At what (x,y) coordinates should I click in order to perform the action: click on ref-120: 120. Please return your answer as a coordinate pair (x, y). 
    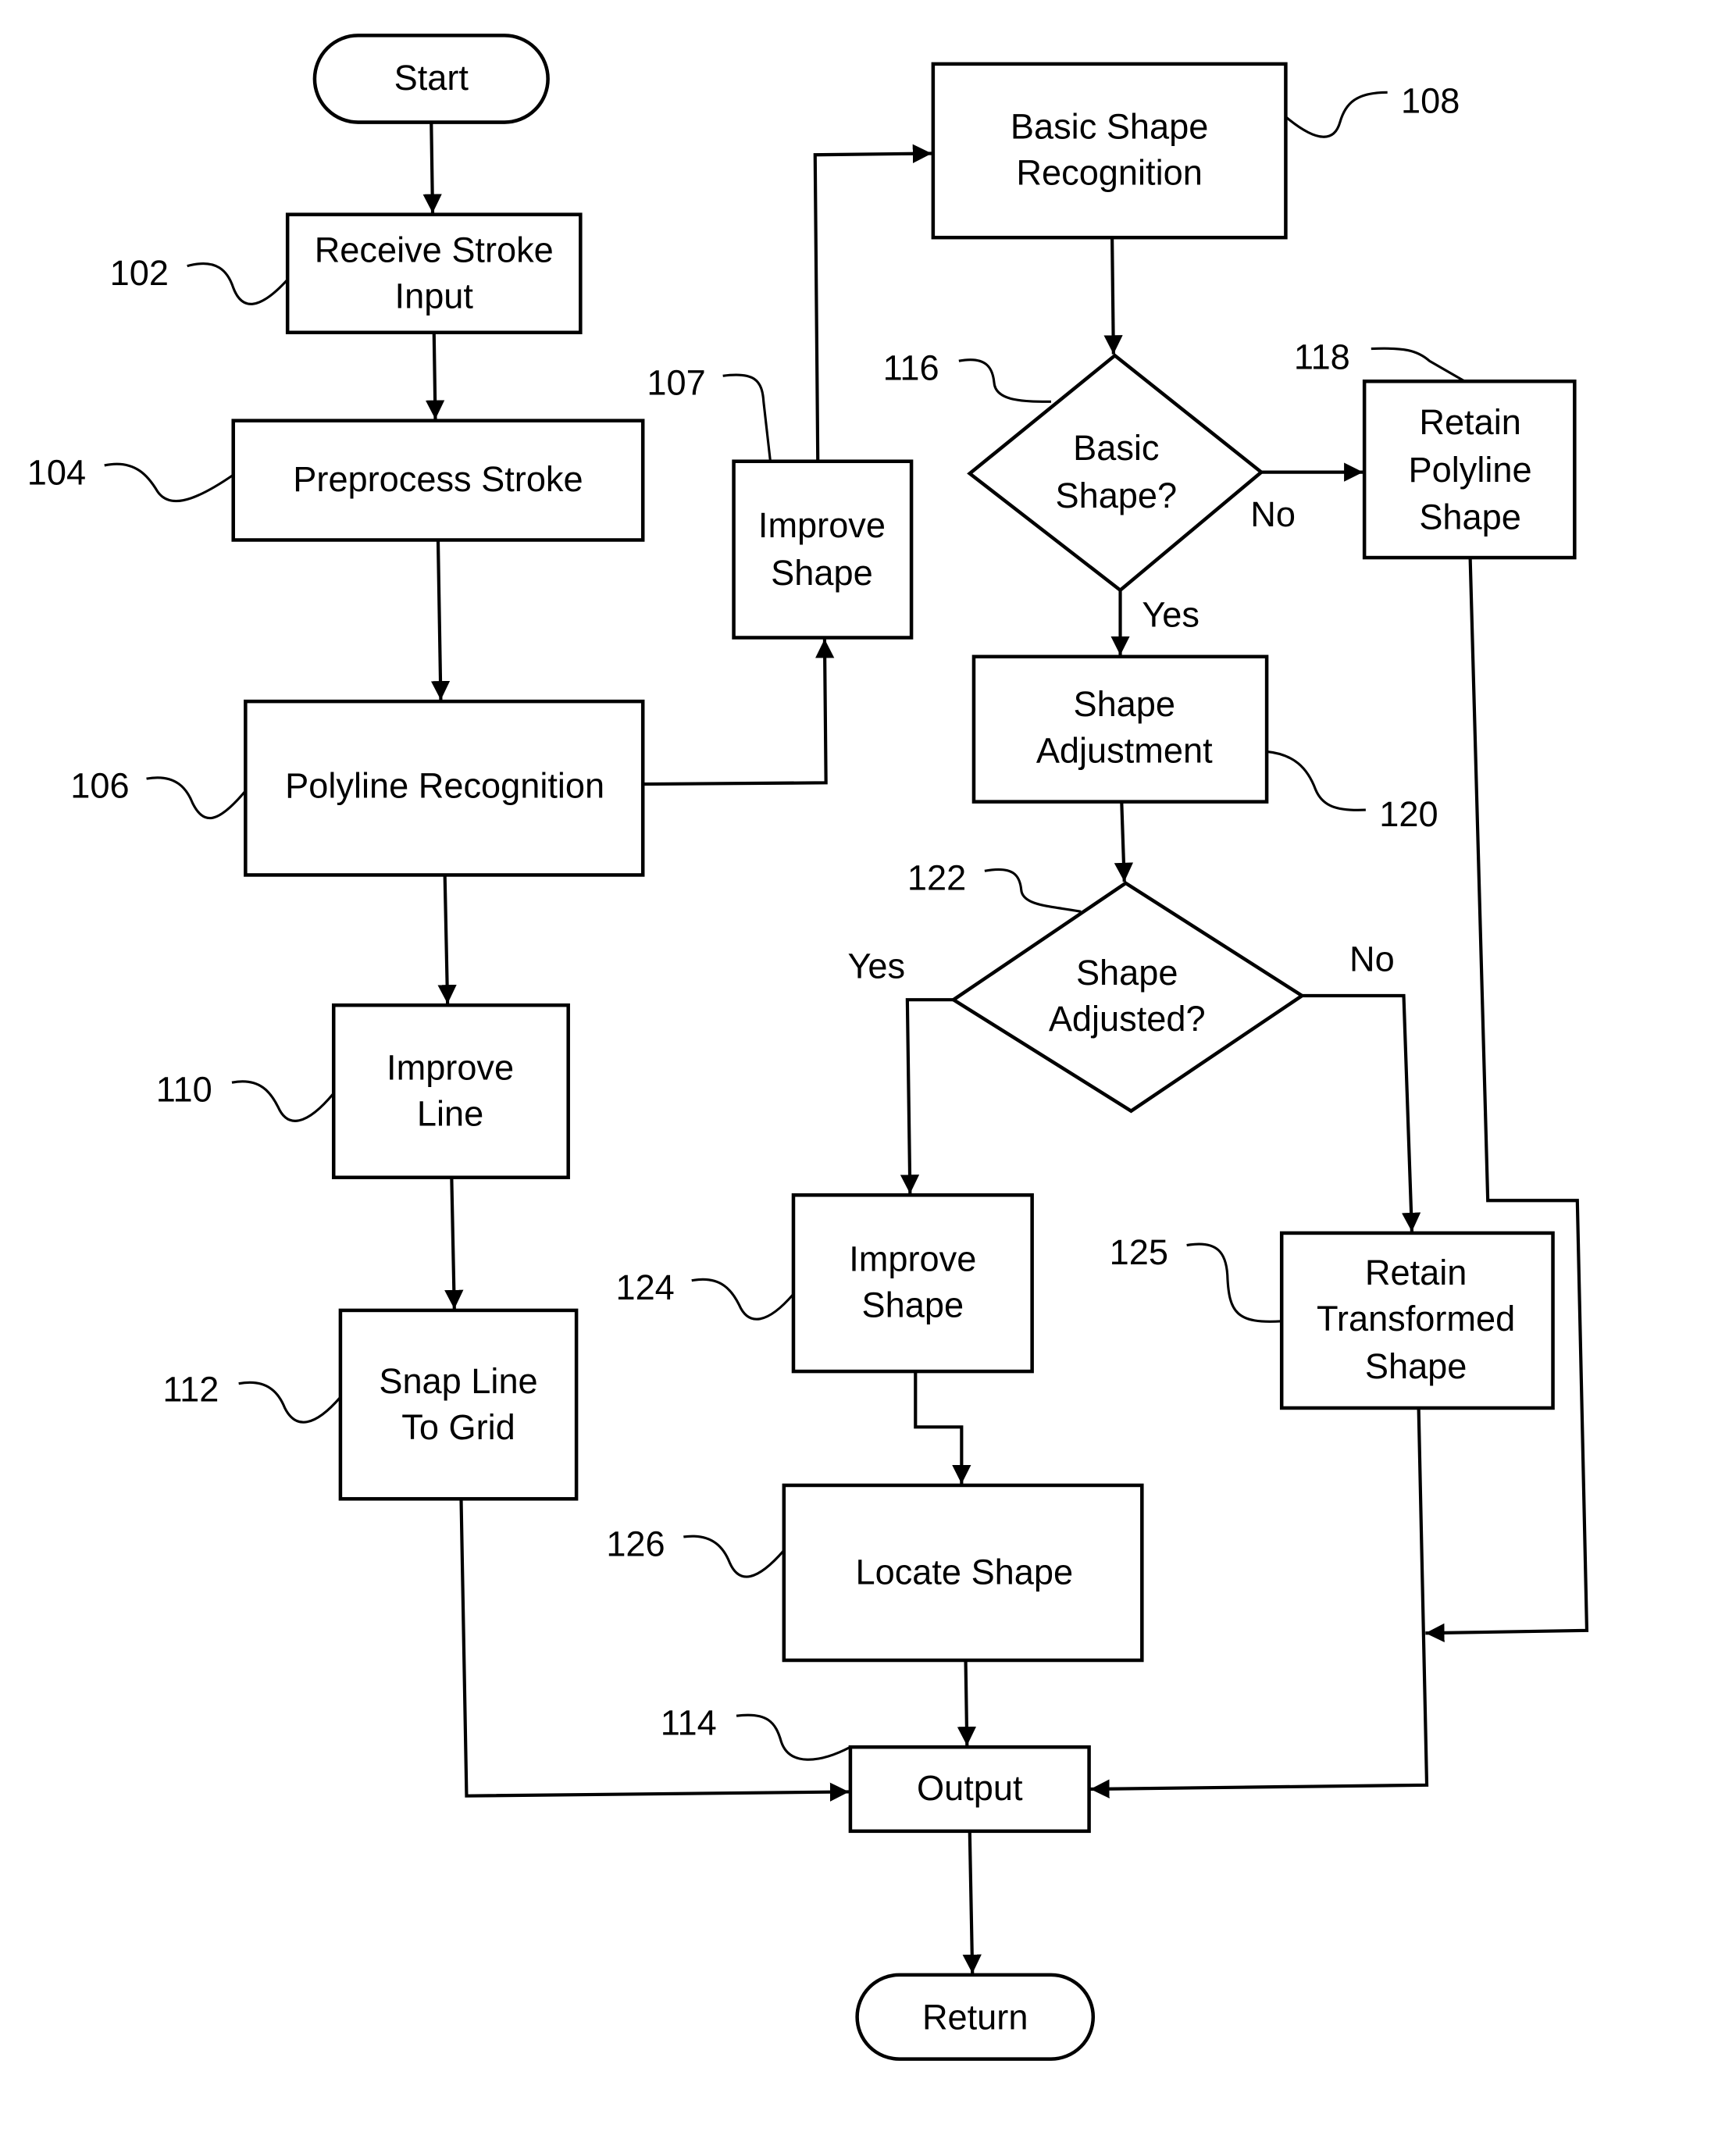
    Looking at the image, I should click on (1408, 814).